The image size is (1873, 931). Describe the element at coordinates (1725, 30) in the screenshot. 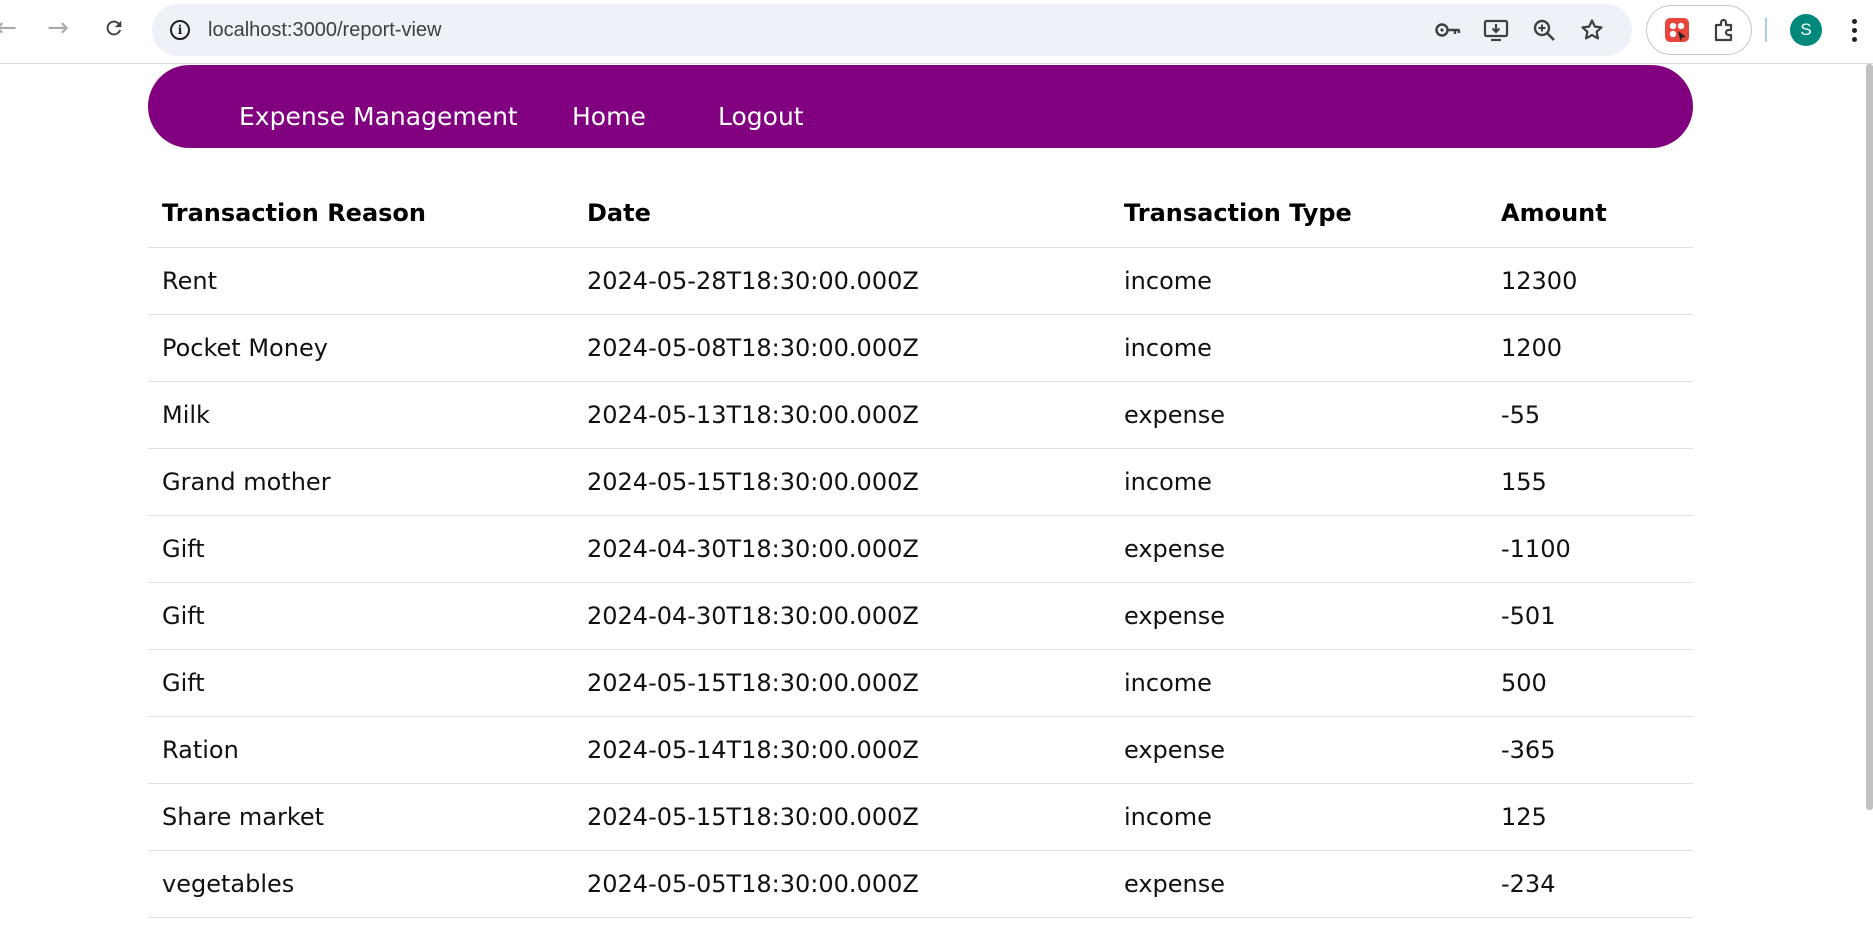

I see `puzzle-extensions-icon` at that location.